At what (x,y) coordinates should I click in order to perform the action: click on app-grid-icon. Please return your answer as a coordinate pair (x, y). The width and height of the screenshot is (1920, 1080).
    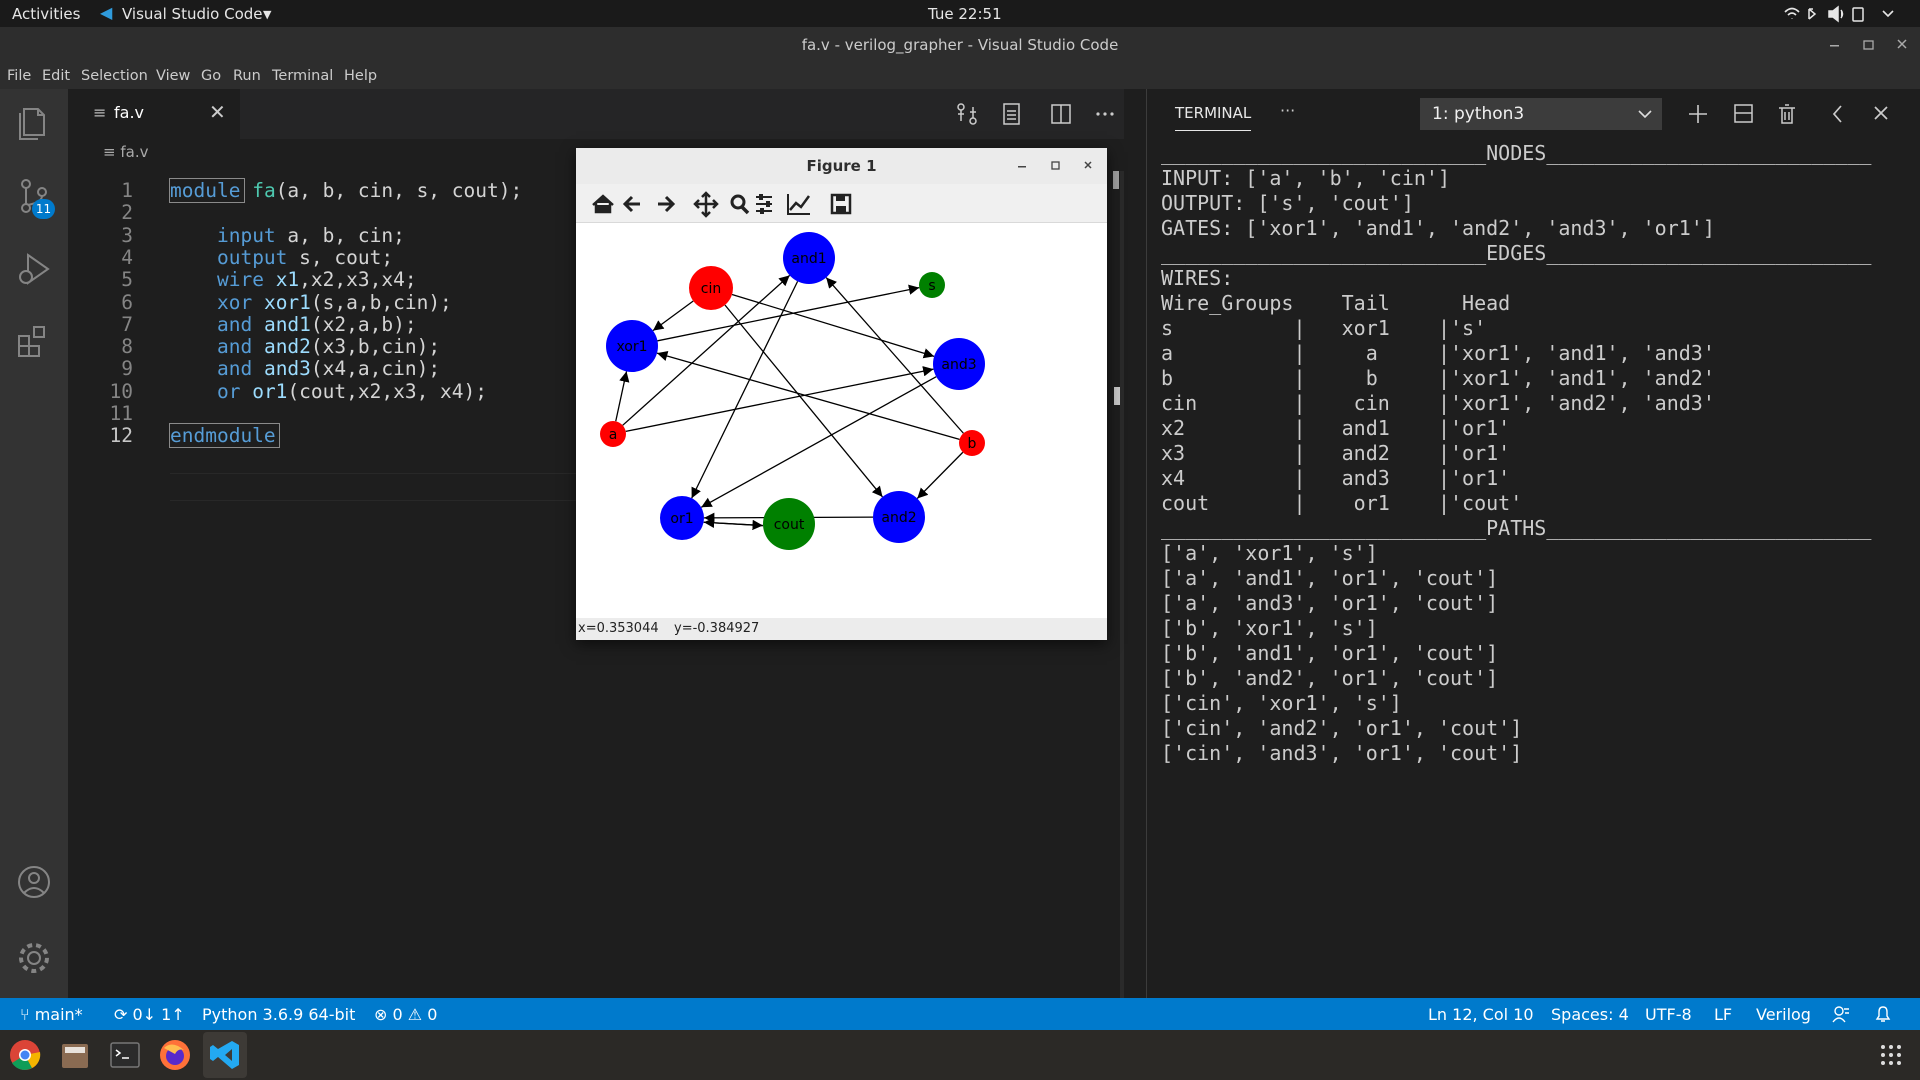
    Looking at the image, I should click on (1891, 1055).